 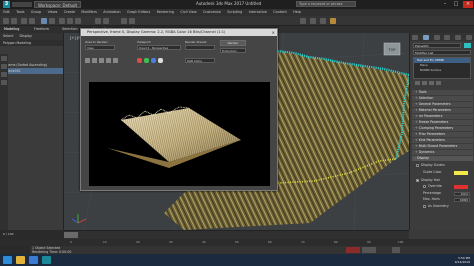 I want to click on render-button: Render, so click(x=233, y=43).